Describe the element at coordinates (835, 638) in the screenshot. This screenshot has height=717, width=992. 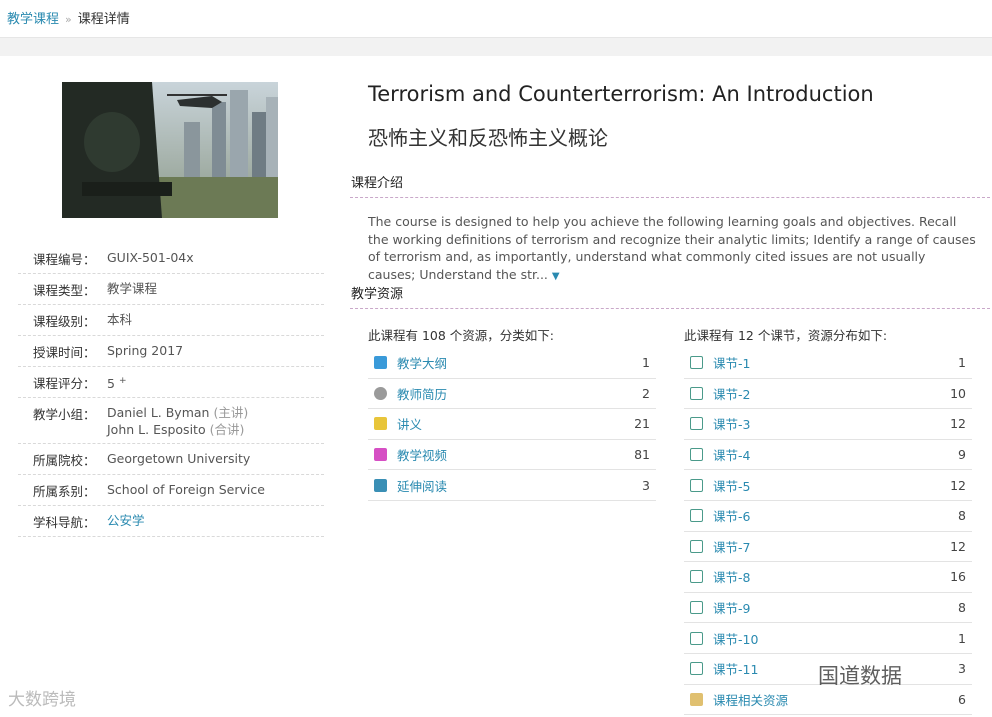
I see `lesson-label: 课节-10` at that location.